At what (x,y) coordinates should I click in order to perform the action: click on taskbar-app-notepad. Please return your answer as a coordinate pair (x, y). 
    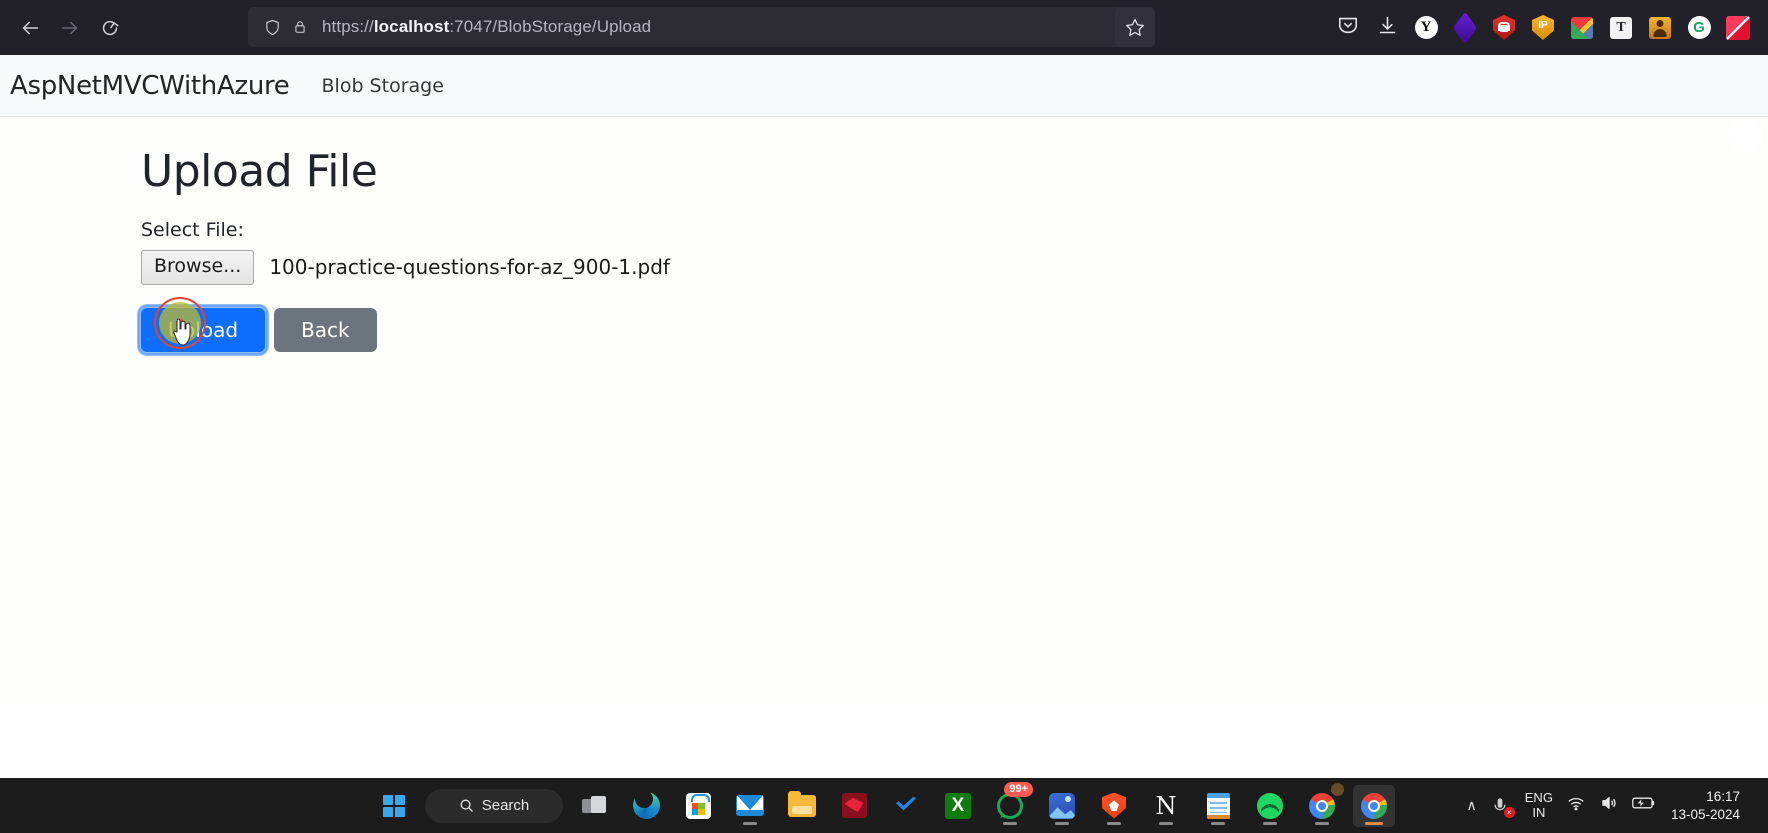
    Looking at the image, I should click on (1218, 806).